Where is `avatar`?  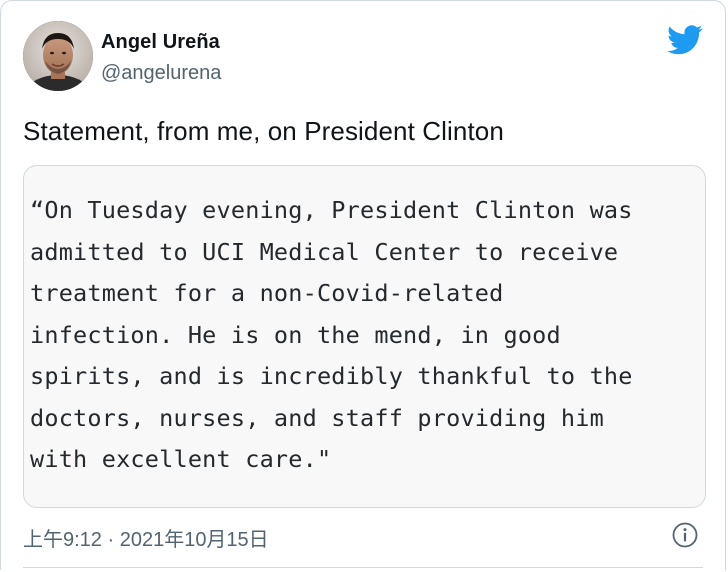 avatar is located at coordinates (58, 56).